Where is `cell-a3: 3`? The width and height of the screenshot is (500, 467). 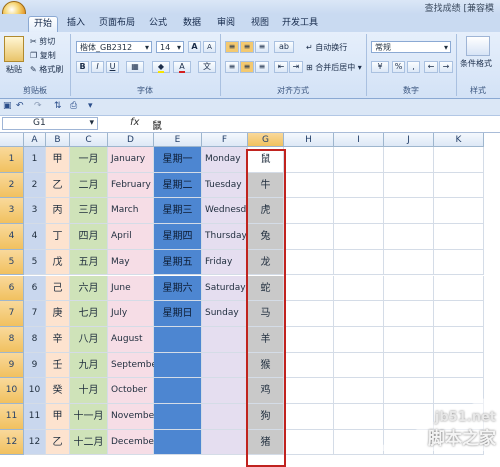 cell-a3: 3 is located at coordinates (35, 211).